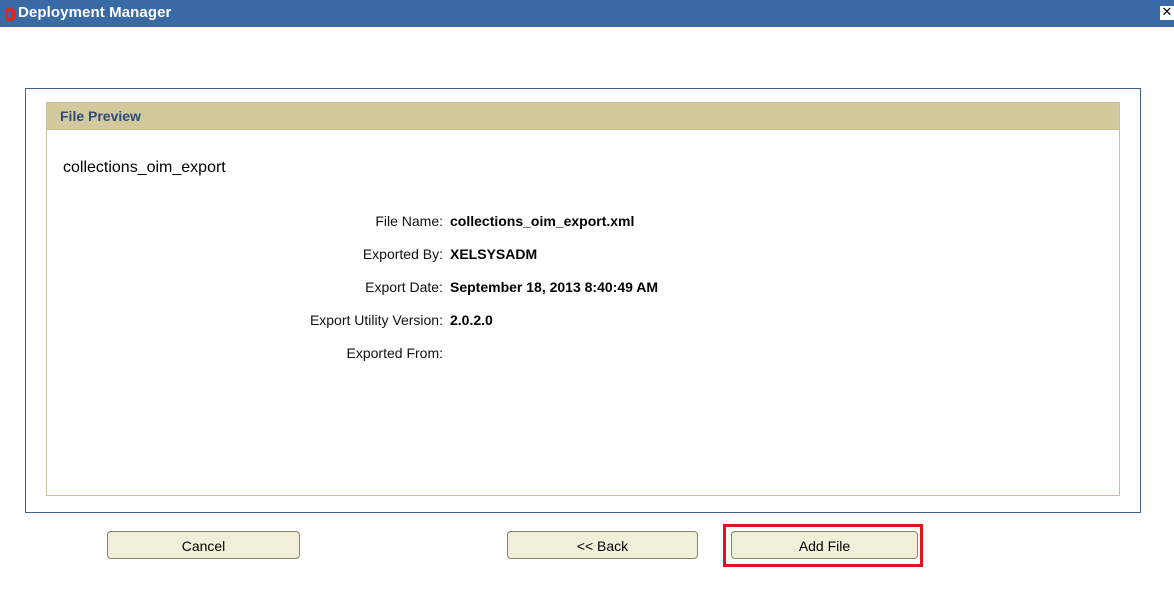 This screenshot has height=590, width=1174. I want to click on window-titlebar: Deployment Manager ✕, so click(587, 13).